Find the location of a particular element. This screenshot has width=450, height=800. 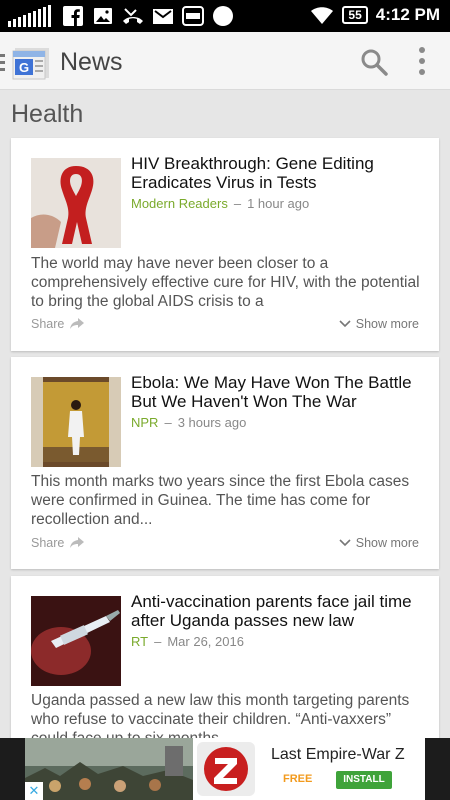

gmail-icon is located at coordinates (163, 16).